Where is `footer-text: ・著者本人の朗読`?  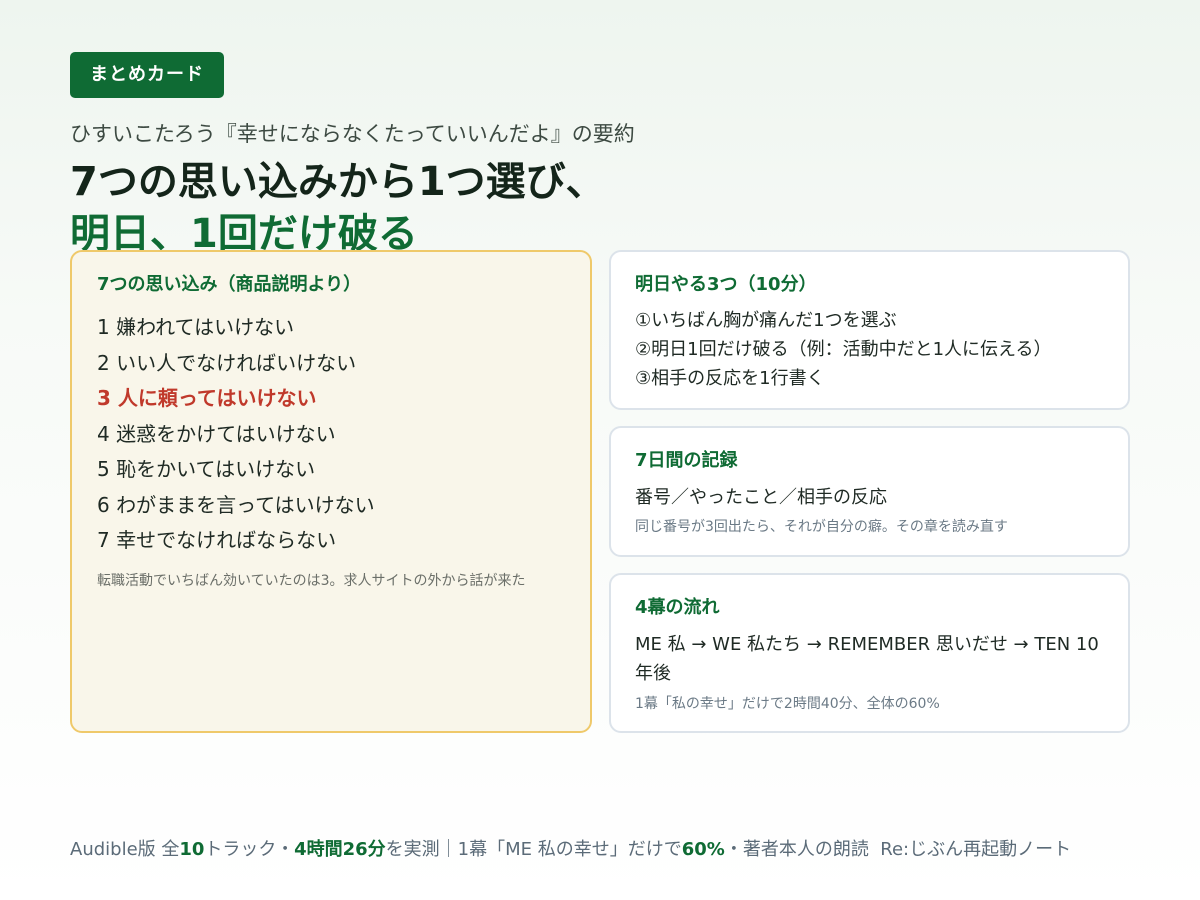
footer-text: ・著者本人の朗読 is located at coordinates (796, 849).